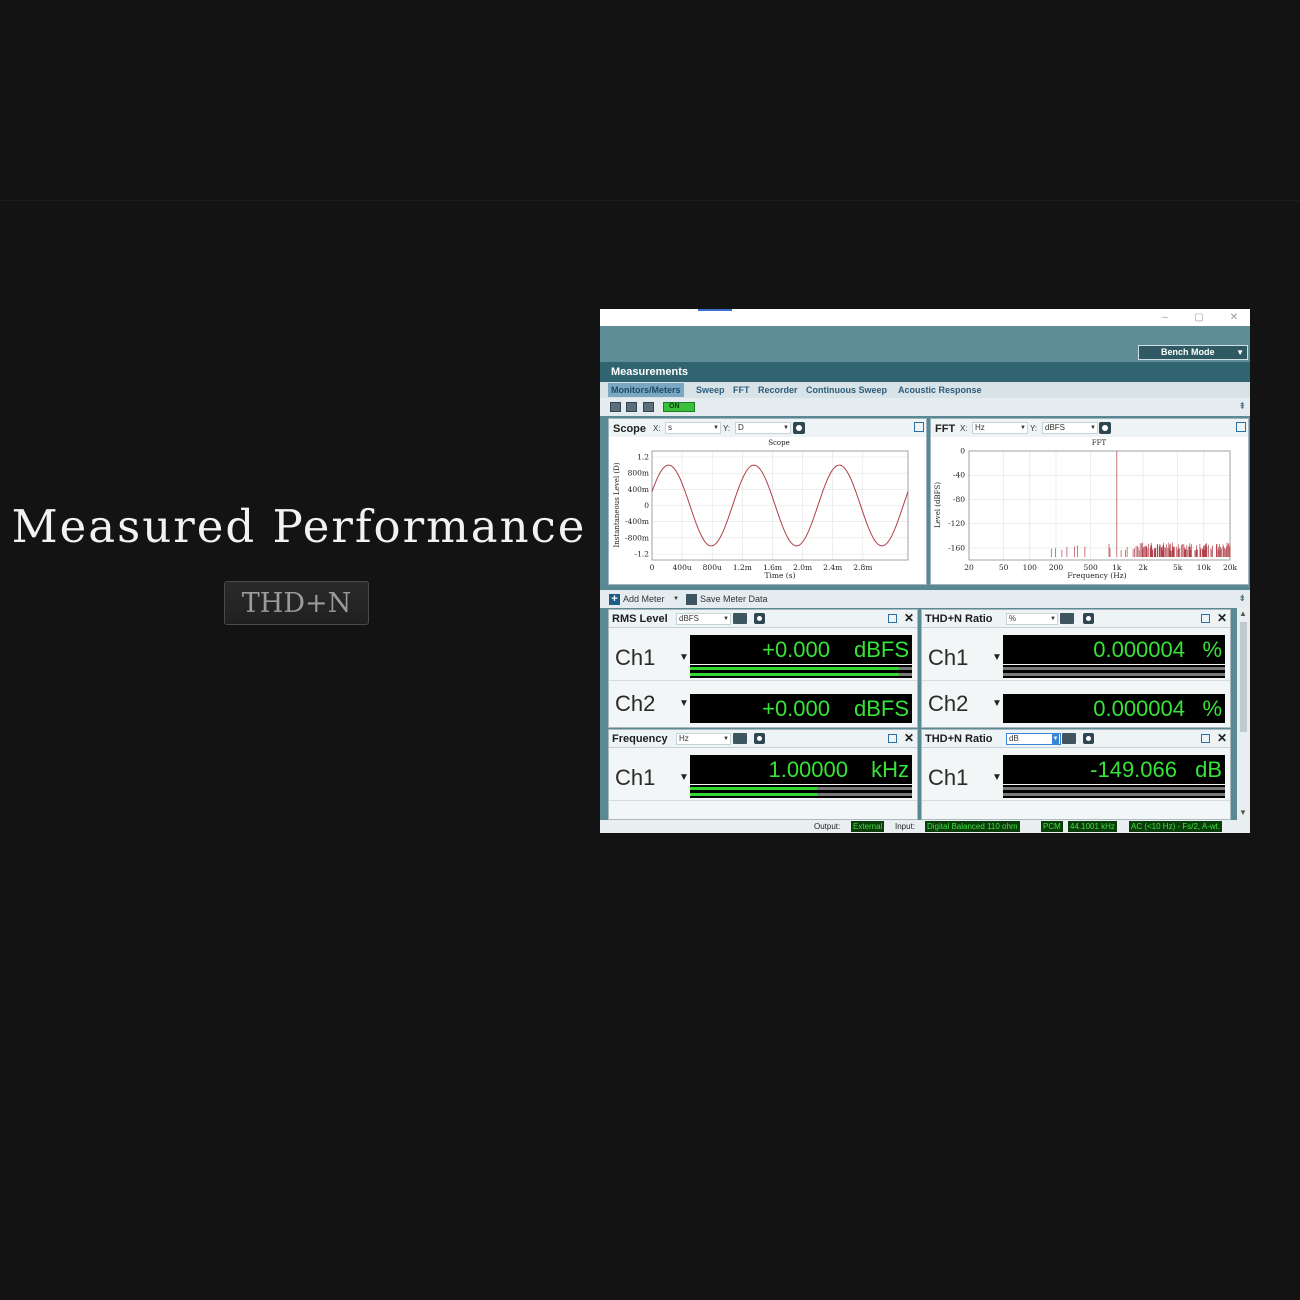 The height and width of the screenshot is (1300, 1300). Describe the element at coordinates (948, 777) in the screenshot. I see `thdn-db-ch1-label: Ch1` at that location.